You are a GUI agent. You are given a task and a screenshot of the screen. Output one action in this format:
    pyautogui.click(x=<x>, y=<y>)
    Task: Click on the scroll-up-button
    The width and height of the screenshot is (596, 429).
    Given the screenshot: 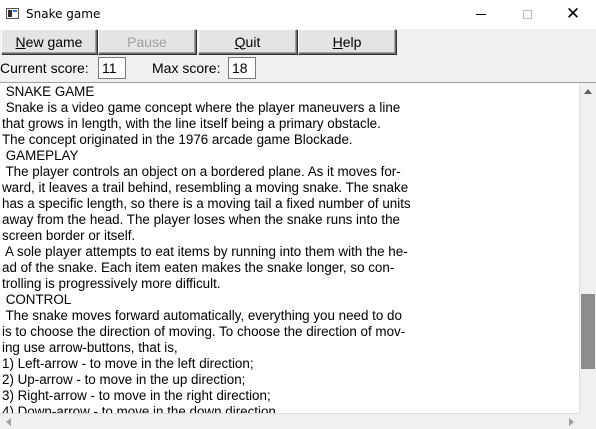 What is the action you would take?
    pyautogui.click(x=588, y=91)
    